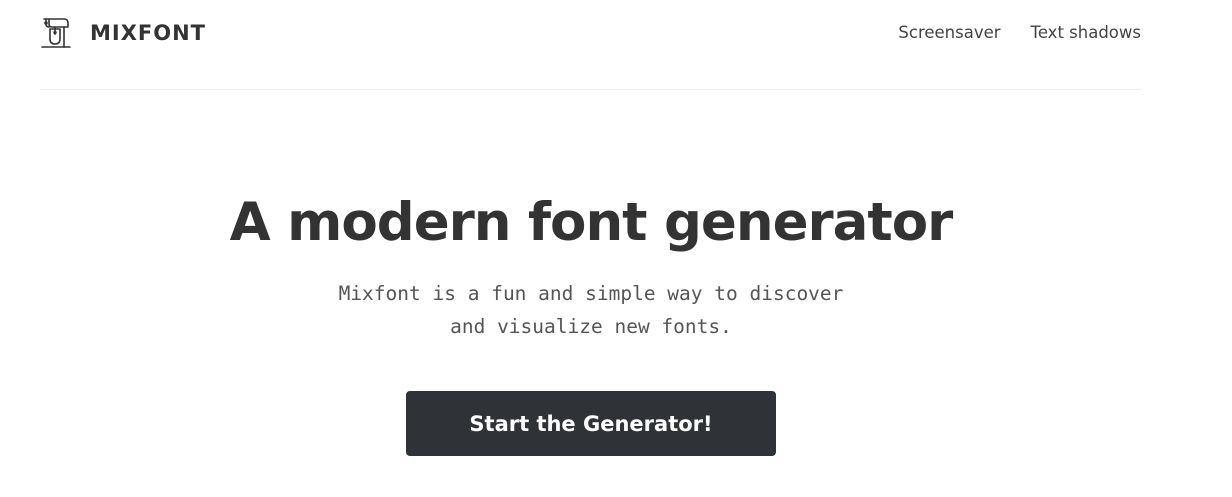  What do you see at coordinates (1019, 32) in the screenshot?
I see `main-nav: Screensaver Text shadows` at bounding box center [1019, 32].